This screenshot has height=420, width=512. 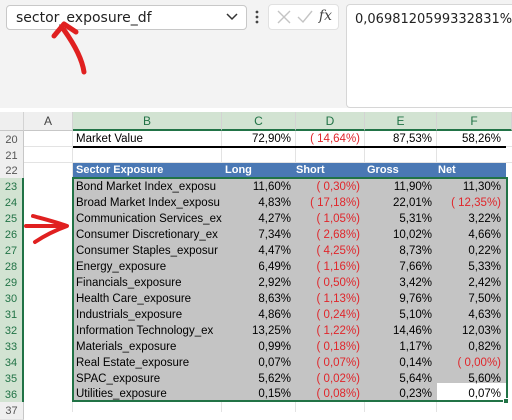 I want to click on formula-value: 0,0698120599332831%, so click(x=433, y=19).